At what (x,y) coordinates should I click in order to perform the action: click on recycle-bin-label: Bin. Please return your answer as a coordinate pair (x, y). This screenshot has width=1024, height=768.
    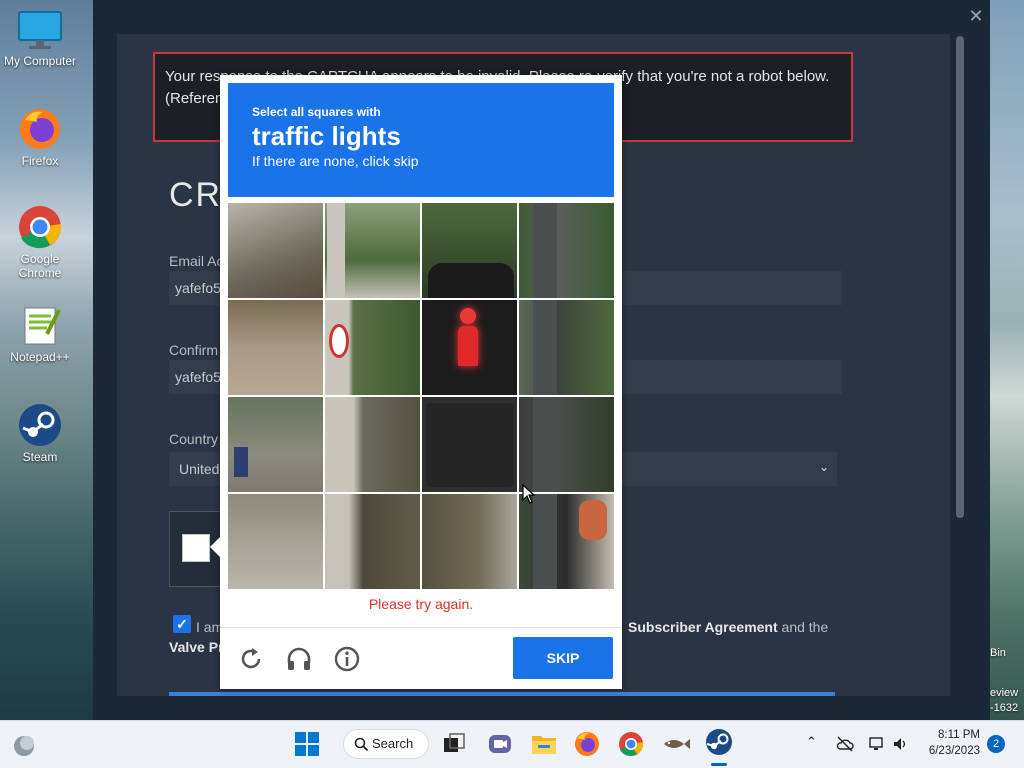
    Looking at the image, I should click on (998, 653).